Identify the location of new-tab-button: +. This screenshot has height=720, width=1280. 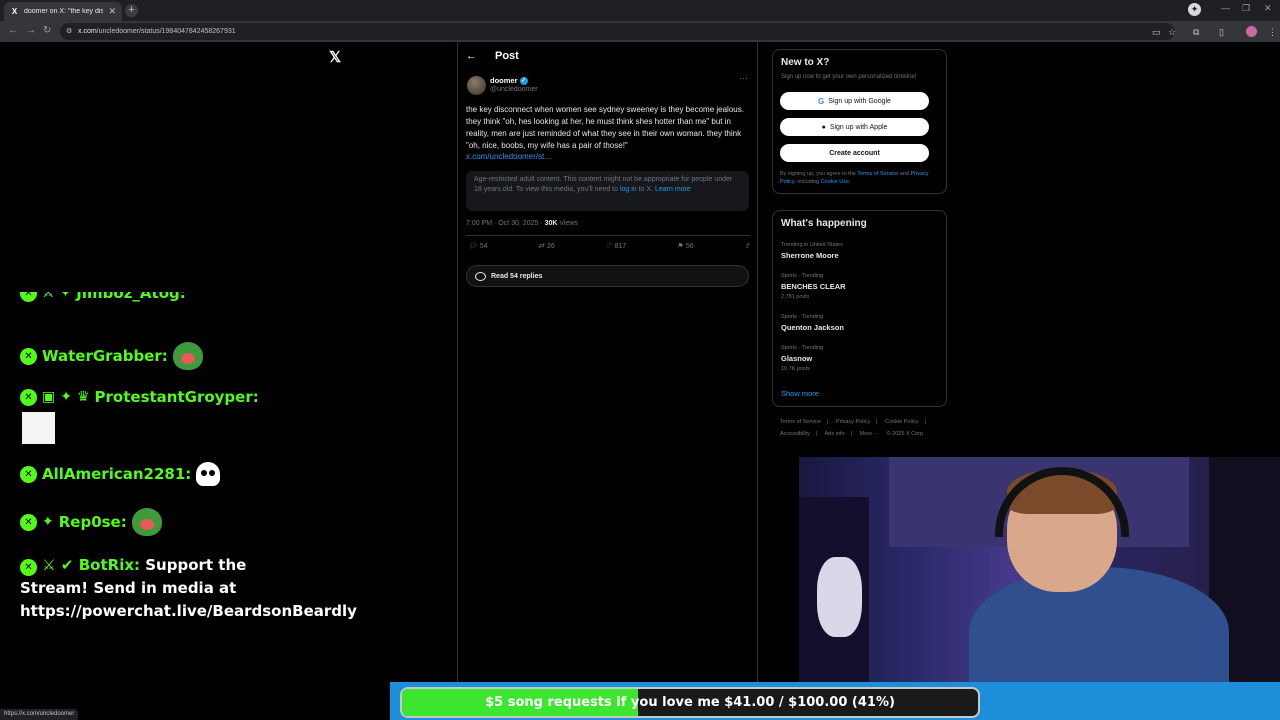
(131, 10).